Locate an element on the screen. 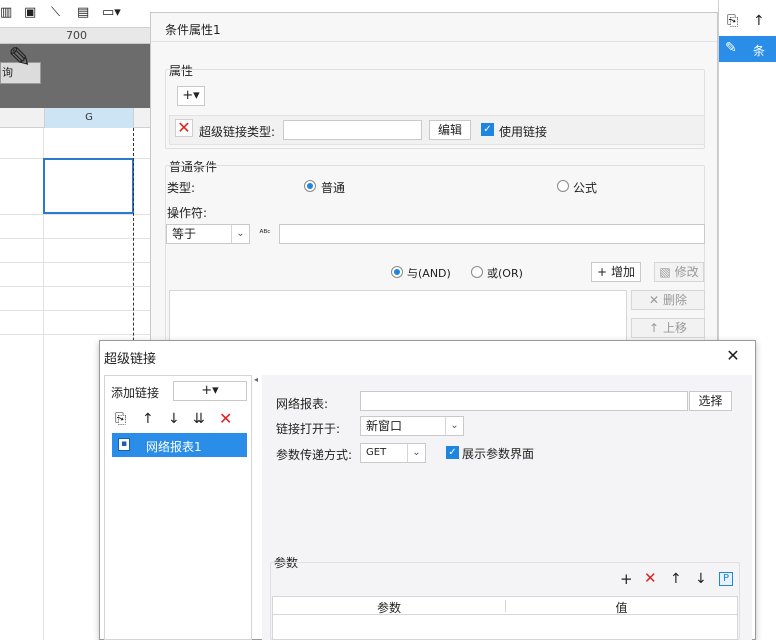 This screenshot has height=640, width=776. params-col-param: 参数 is located at coordinates (388, 608).